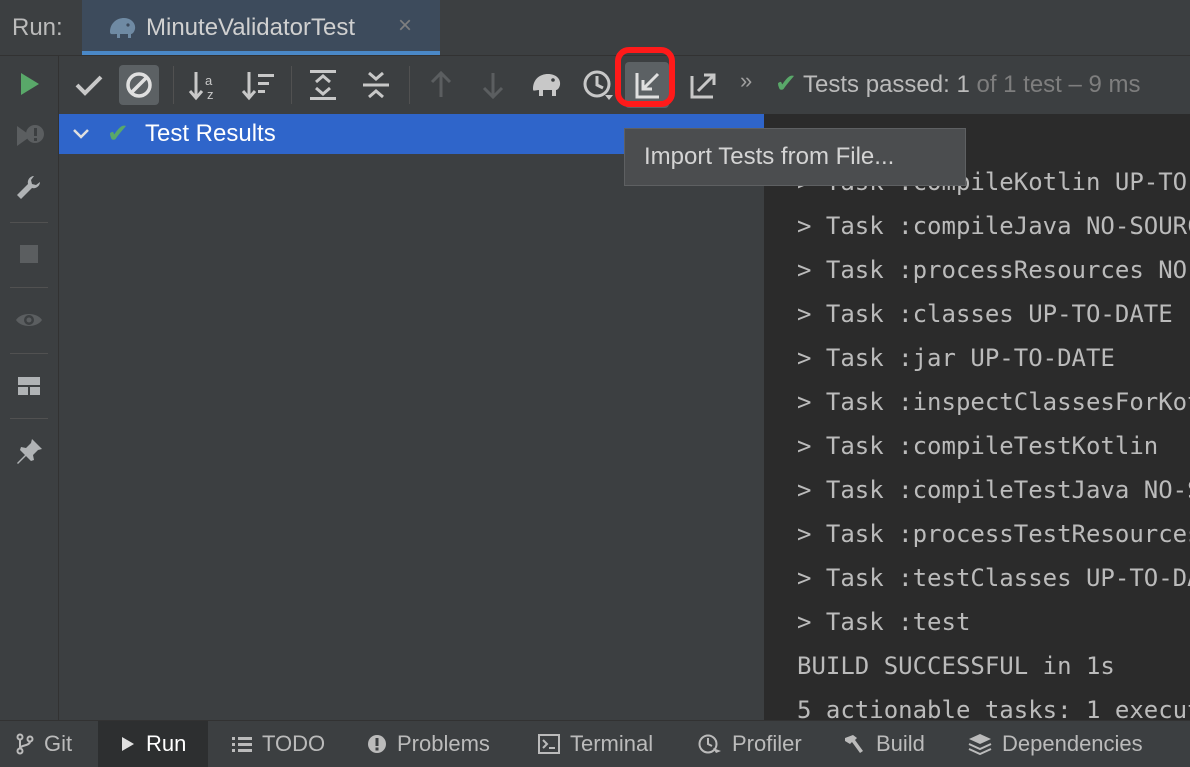 Image resolution: width=1190 pixels, height=767 pixels. Describe the element at coordinates (41, 744) in the screenshot. I see `tool-tab-git: Git` at that location.